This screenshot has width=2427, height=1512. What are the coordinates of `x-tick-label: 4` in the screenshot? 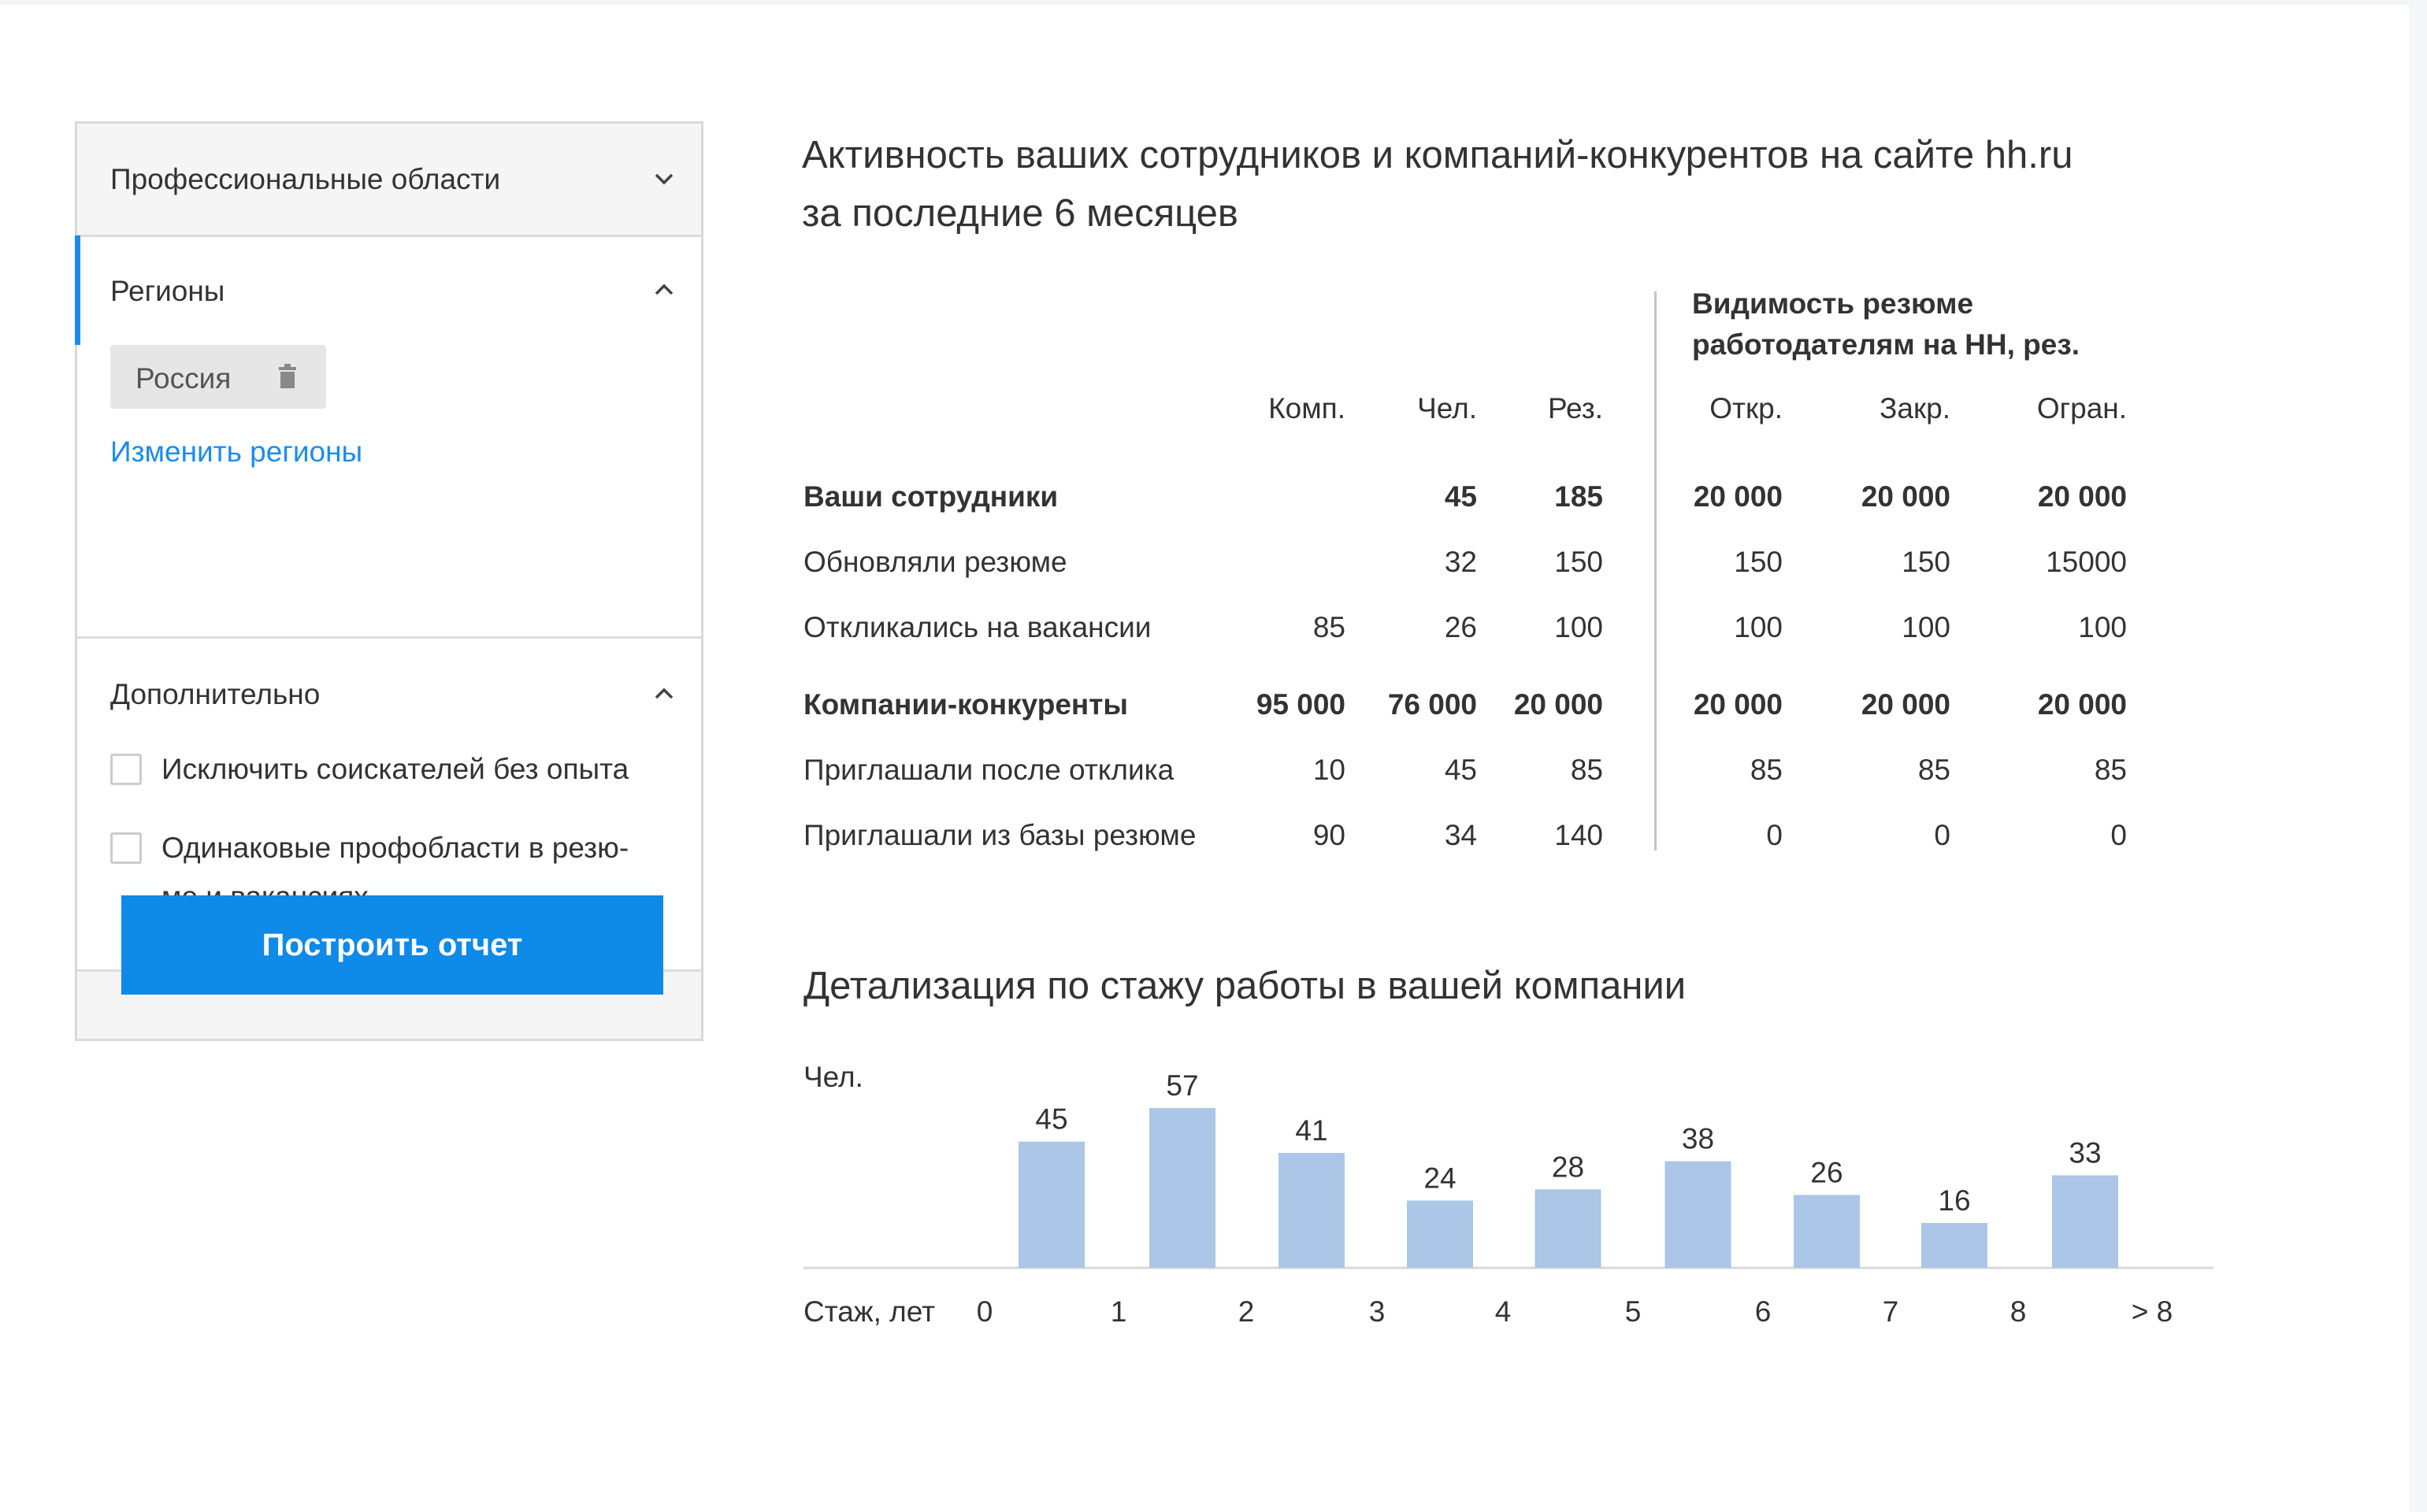 It's located at (1504, 1311).